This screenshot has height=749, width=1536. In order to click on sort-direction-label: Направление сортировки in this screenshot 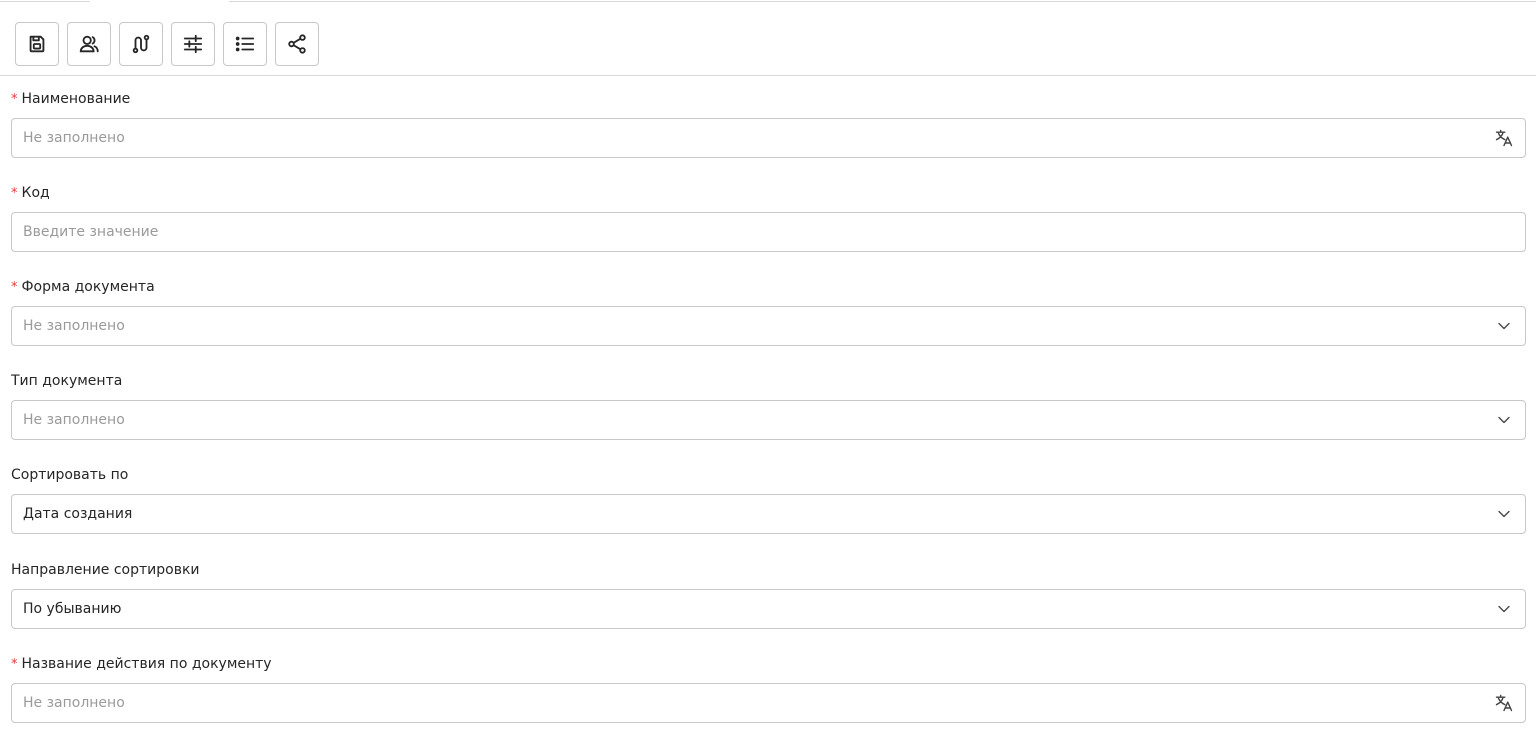, I will do `click(105, 570)`.